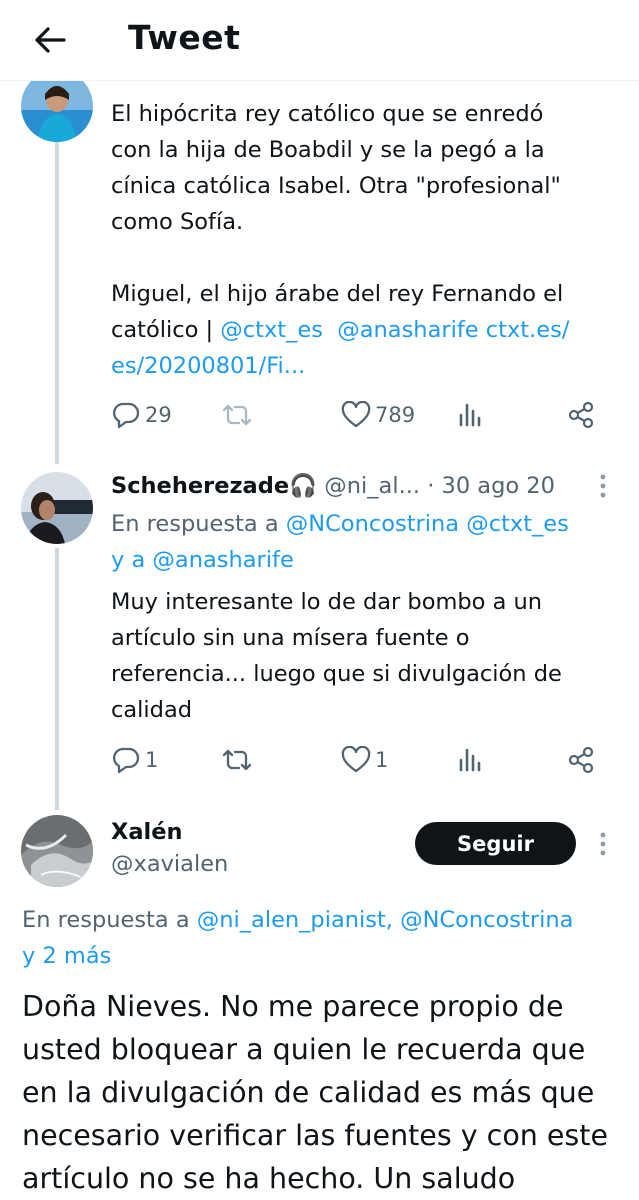 This screenshot has height=1200, width=639. What do you see at coordinates (177, 222) in the screenshot?
I see `tweet-text-line: como Sofía.` at bounding box center [177, 222].